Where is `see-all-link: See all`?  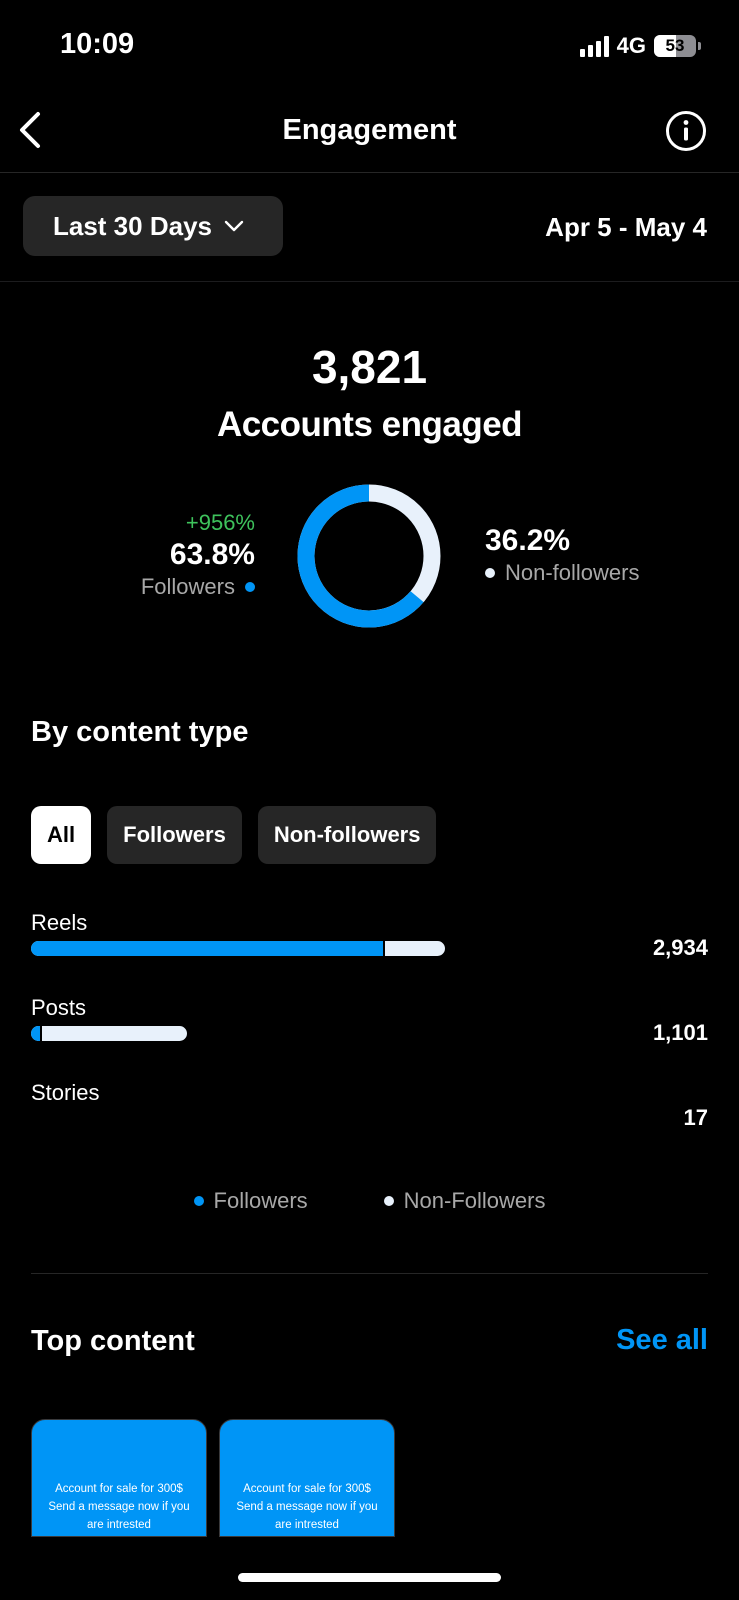
see-all-link: See all is located at coordinates (662, 1340).